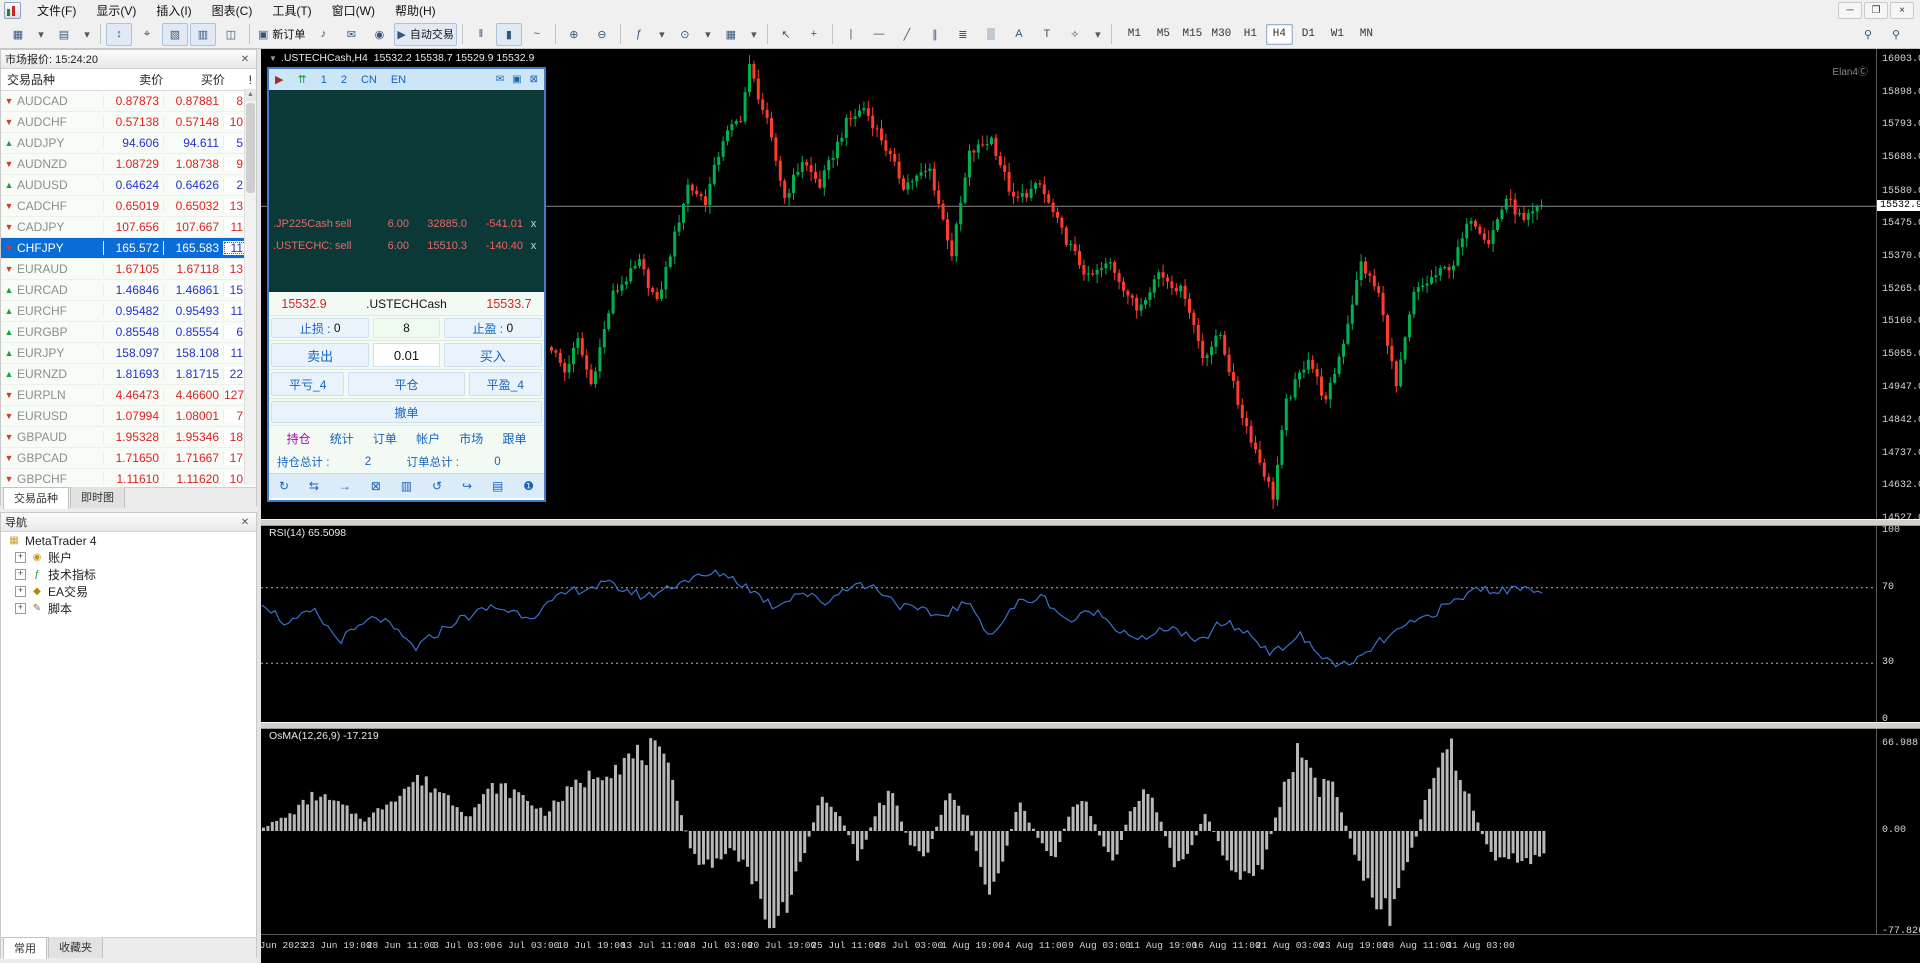 Image resolution: width=1920 pixels, height=963 pixels. Describe the element at coordinates (128, 101) in the screenshot. I see `quote-row-AUDCAD: ▼ AUDCAD 0.87873 0.87881 8` at that location.